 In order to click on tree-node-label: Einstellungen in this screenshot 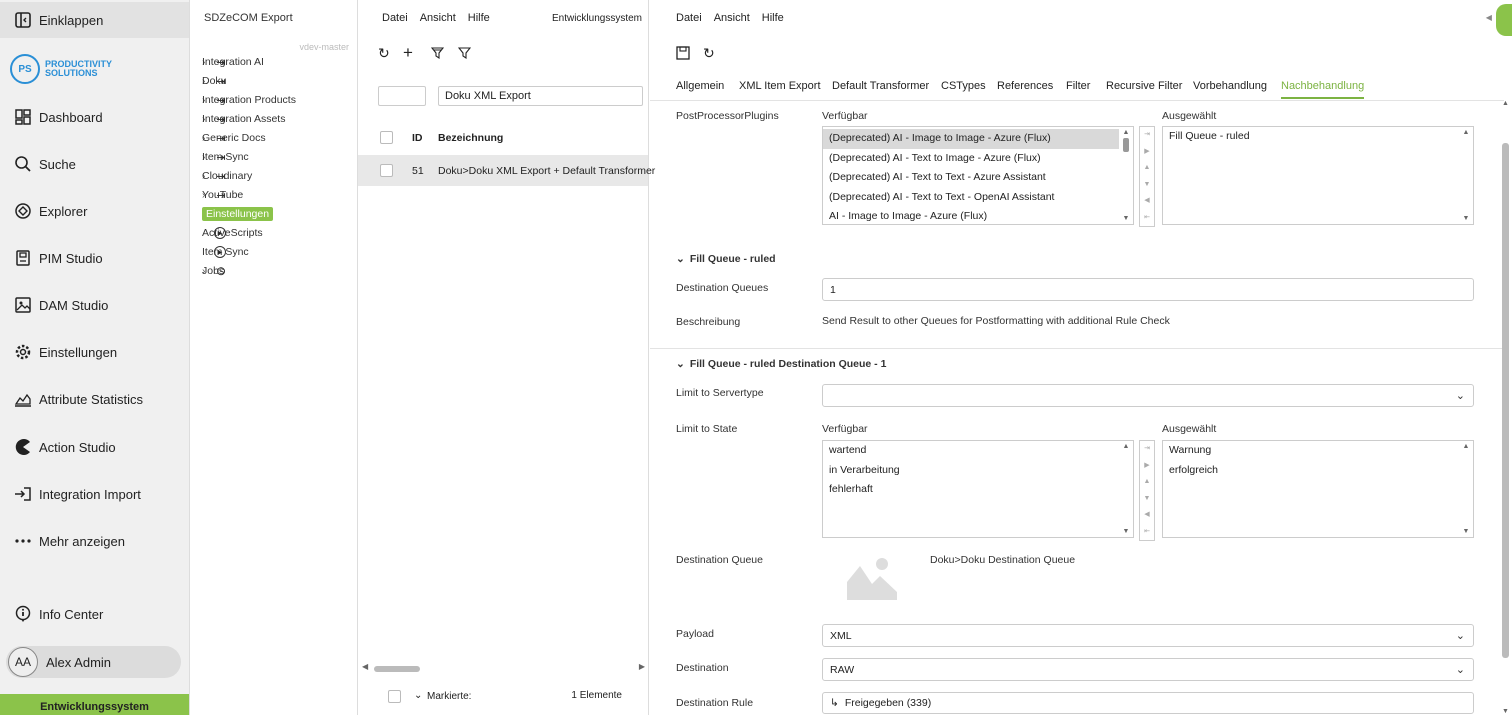, I will do `click(238, 214)`.